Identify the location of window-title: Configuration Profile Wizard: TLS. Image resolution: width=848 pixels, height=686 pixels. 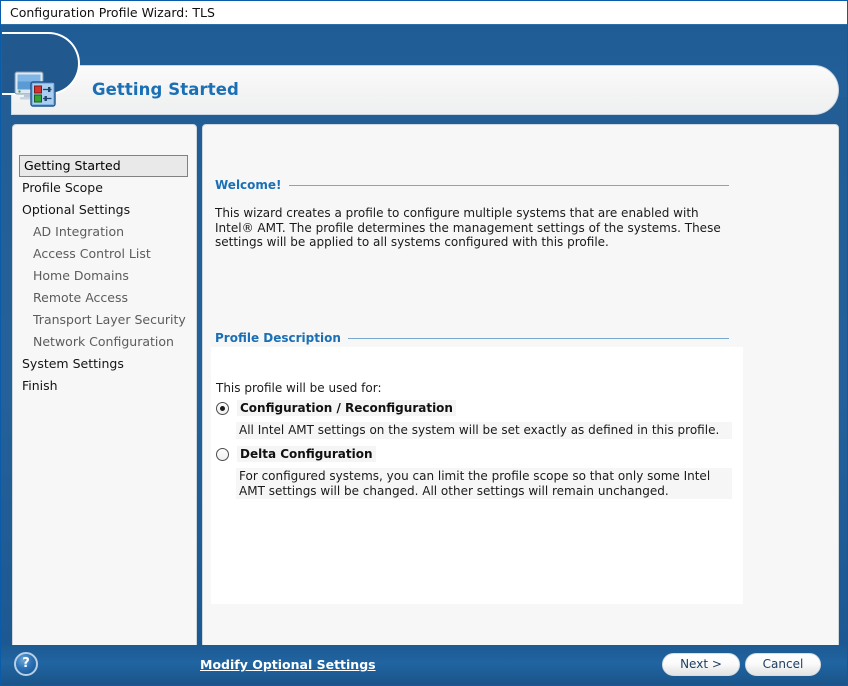
(112, 12).